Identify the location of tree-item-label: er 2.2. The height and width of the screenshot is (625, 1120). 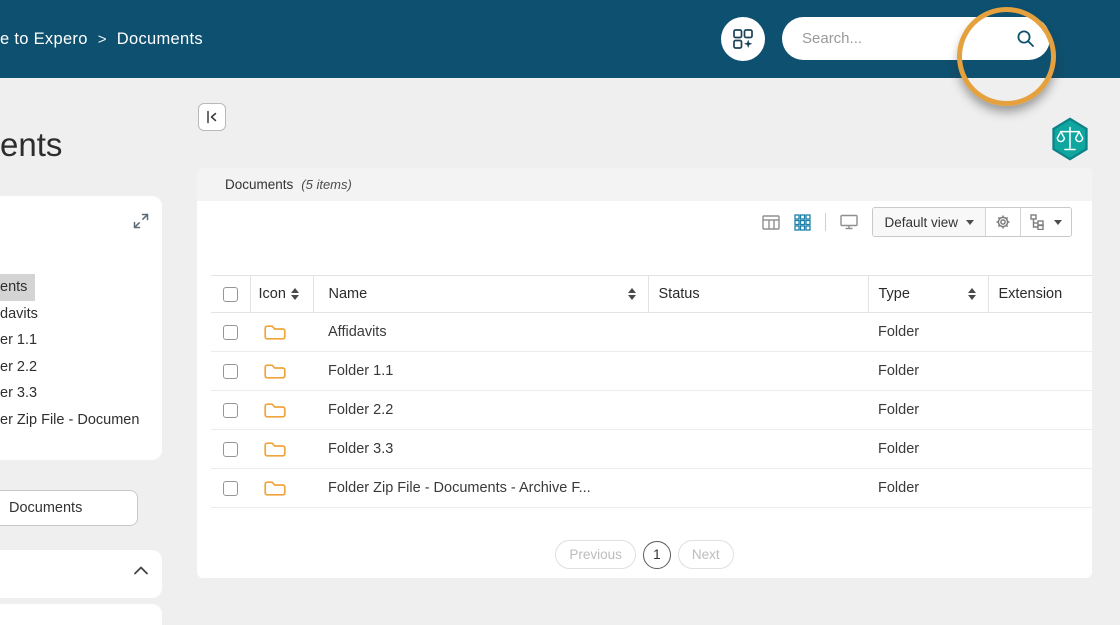
(19, 366).